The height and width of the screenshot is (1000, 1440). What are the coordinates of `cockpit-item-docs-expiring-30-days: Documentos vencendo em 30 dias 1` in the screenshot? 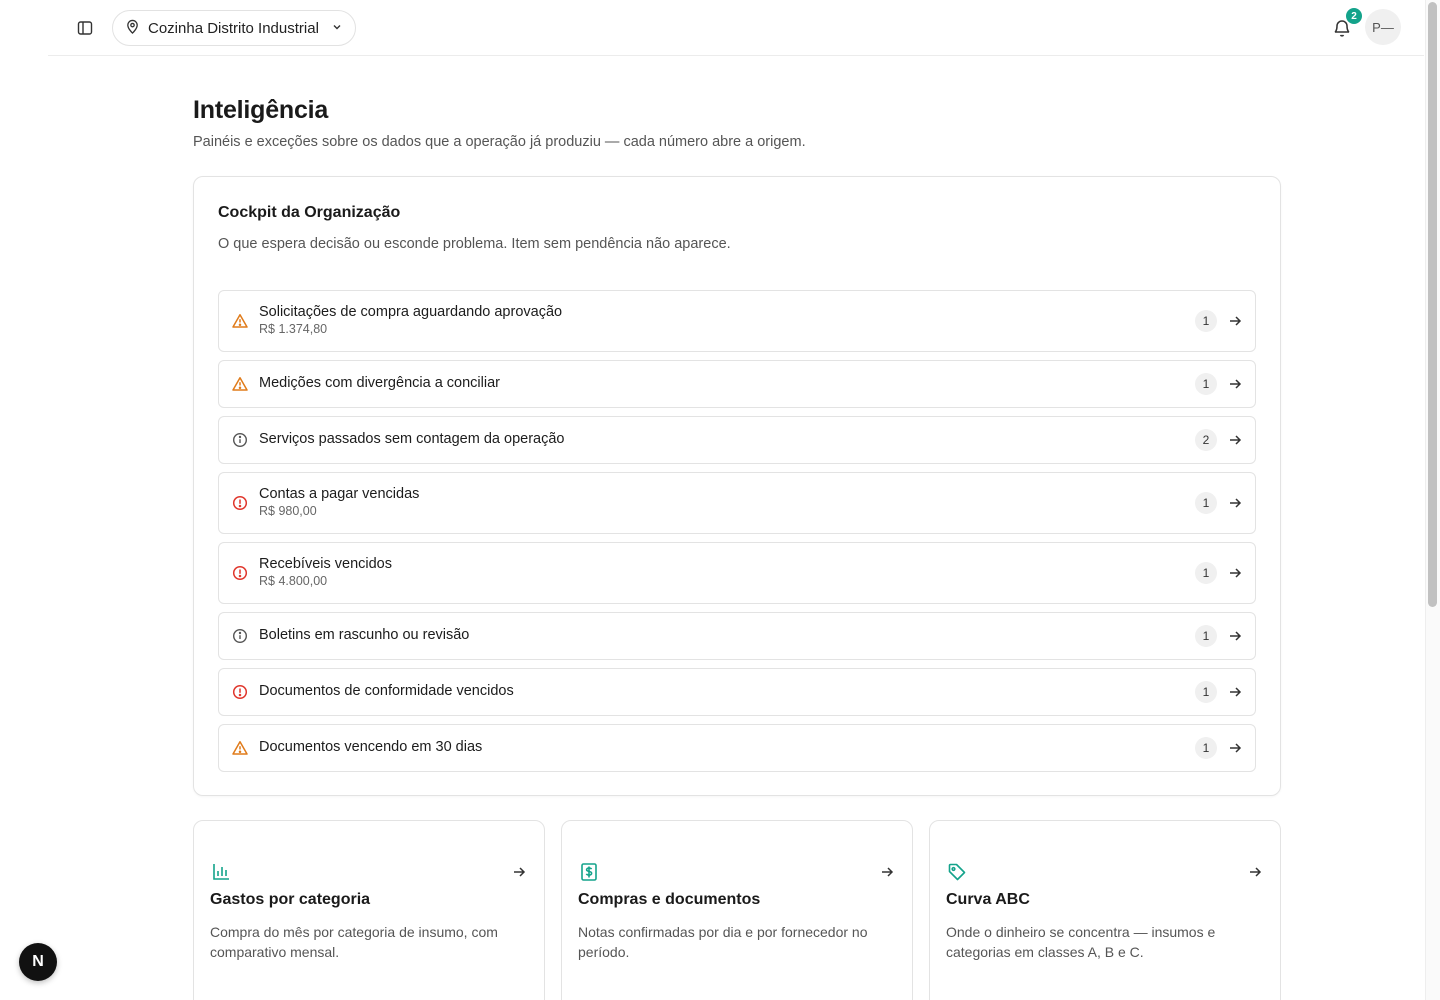 It's located at (737, 748).